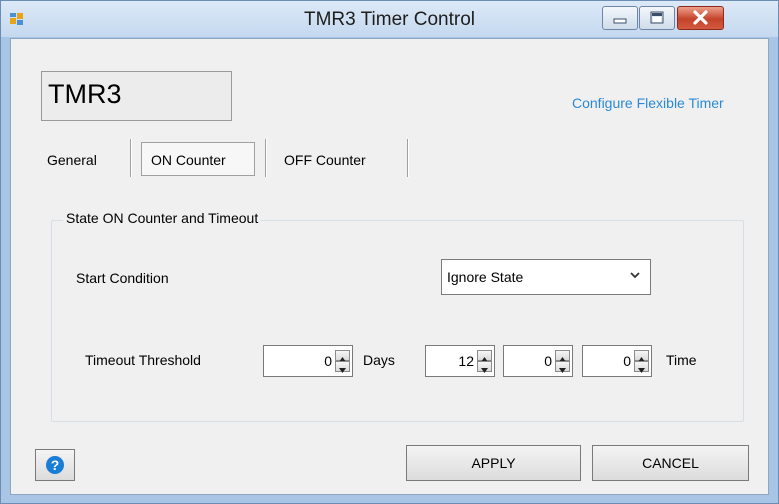  I want to click on start-condition-label: Start Condition, so click(122, 278).